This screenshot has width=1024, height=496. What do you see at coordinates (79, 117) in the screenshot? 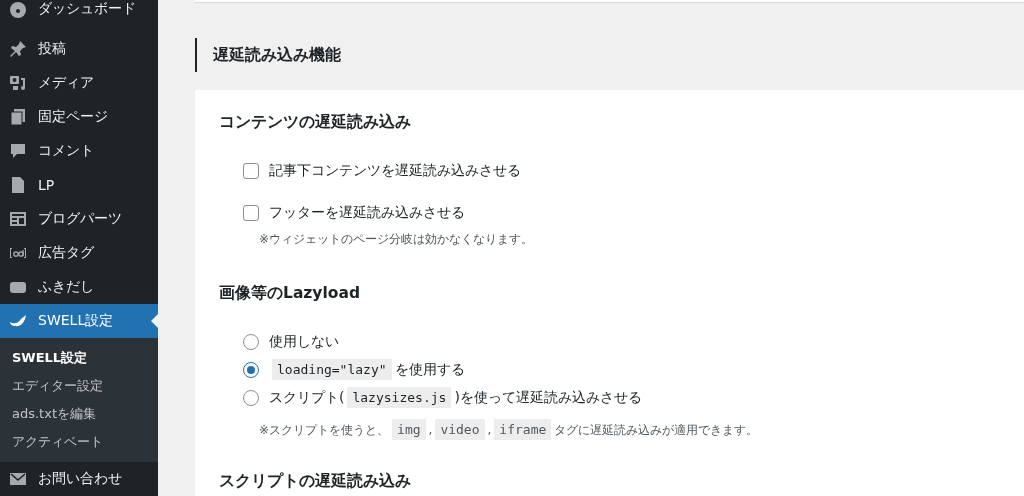
I see `sidebar-item: 固定ページ` at bounding box center [79, 117].